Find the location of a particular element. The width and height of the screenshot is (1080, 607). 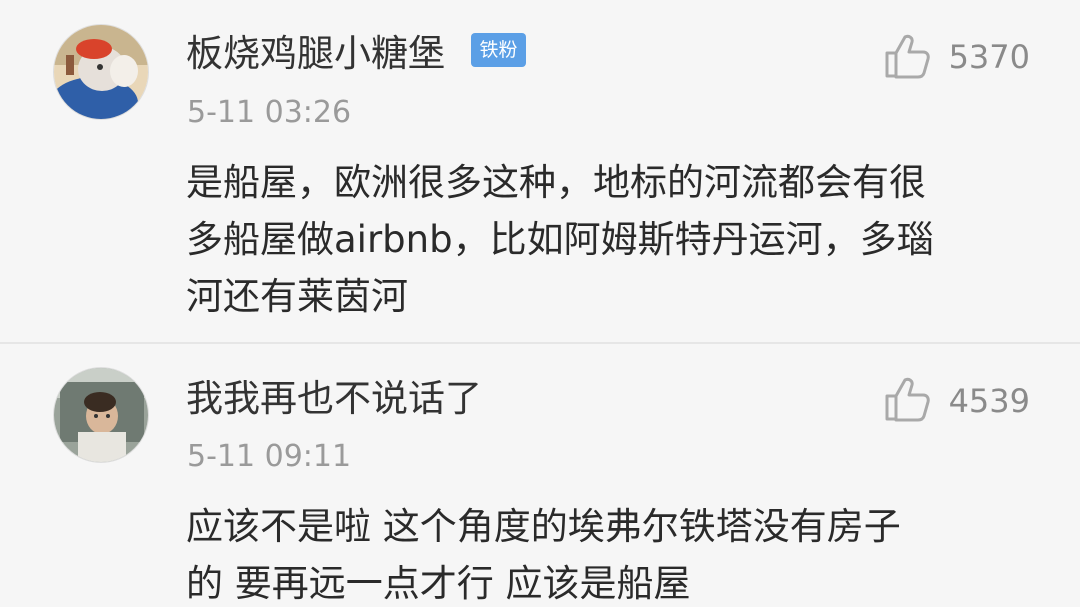

like-count: 4539 is located at coordinates (989, 401).